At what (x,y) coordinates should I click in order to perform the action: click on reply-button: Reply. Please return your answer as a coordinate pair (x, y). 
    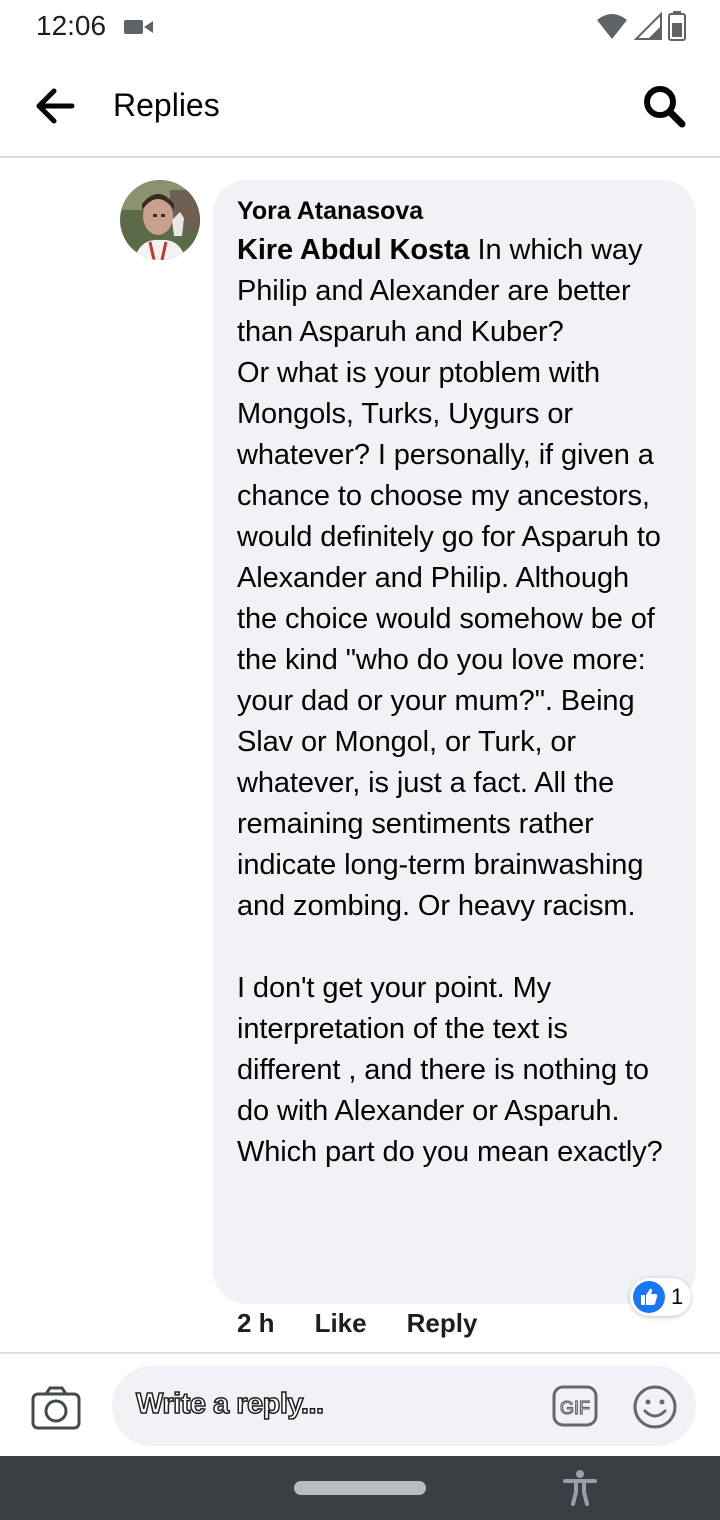
    Looking at the image, I should click on (442, 1323).